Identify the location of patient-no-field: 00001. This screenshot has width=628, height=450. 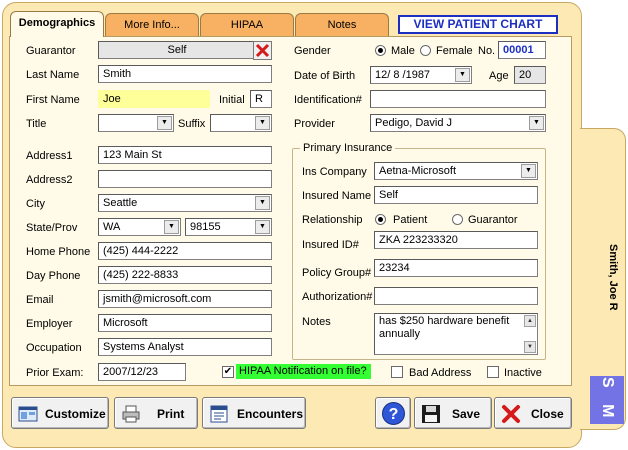
(522, 50).